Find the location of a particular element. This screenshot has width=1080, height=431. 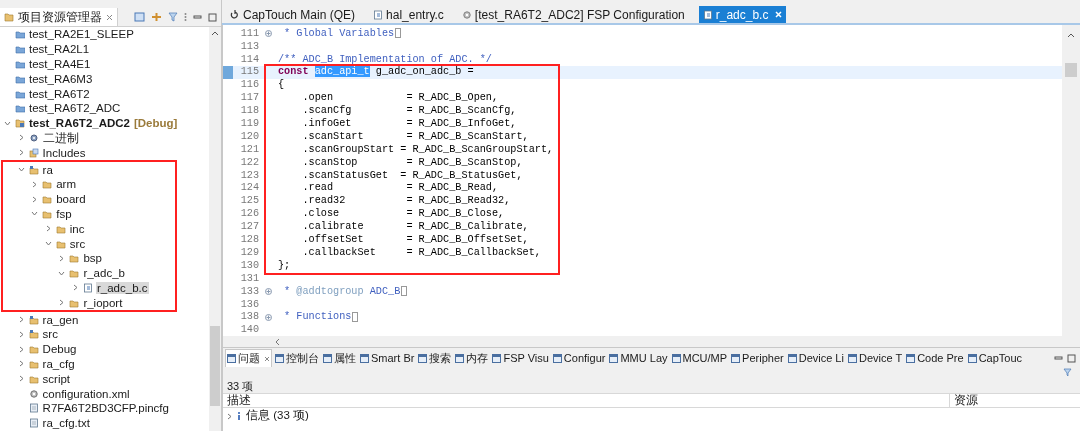

view-tab: MMU Lay is located at coordinates (638, 358).